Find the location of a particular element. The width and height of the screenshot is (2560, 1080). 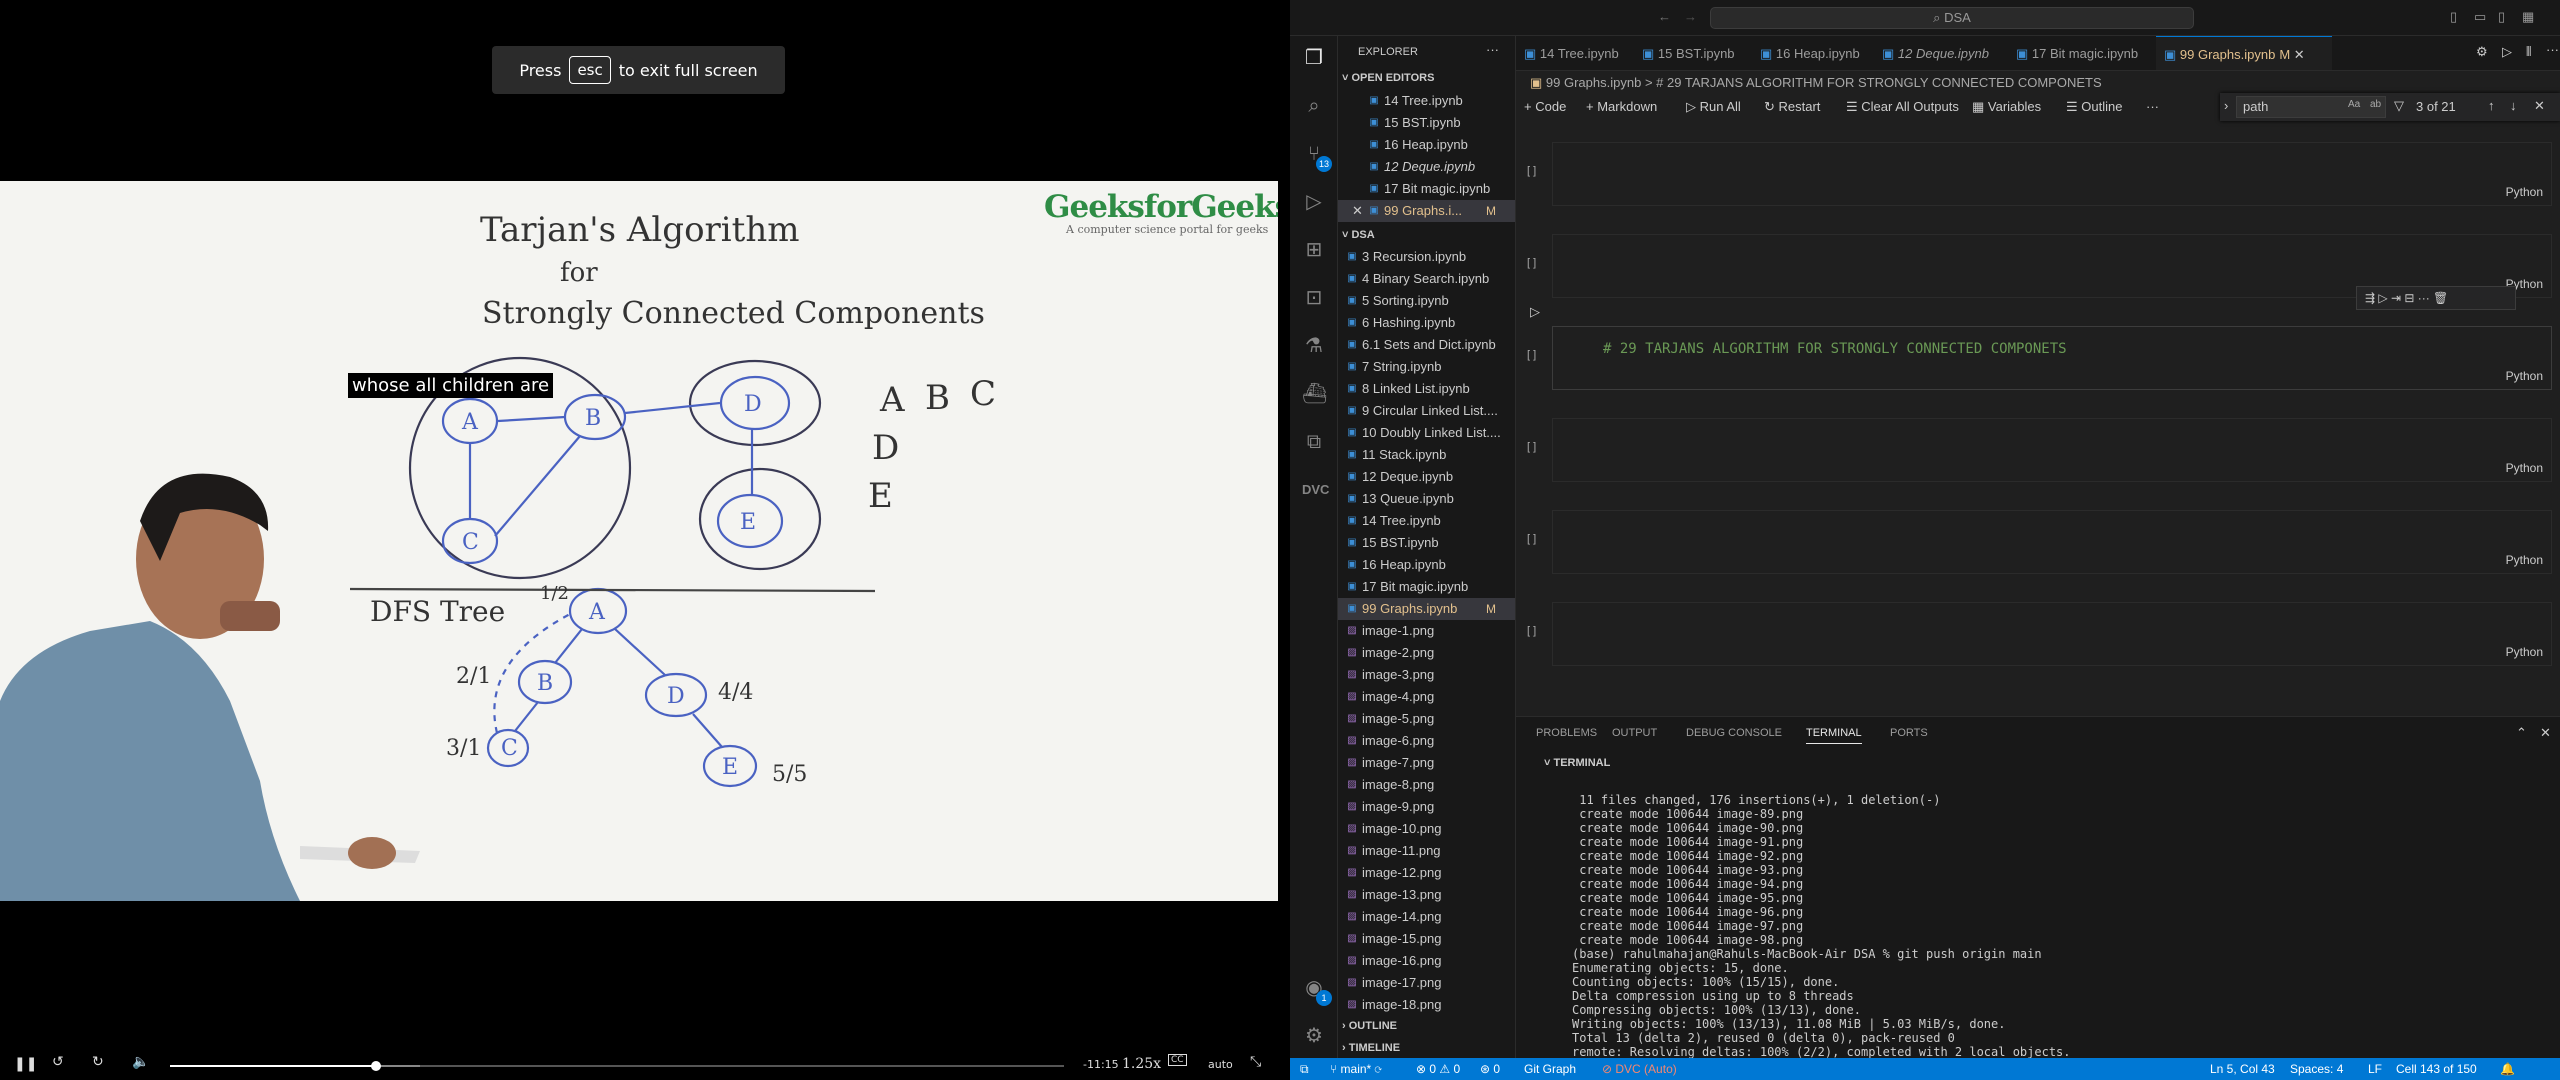

testing-icon: ⚗ is located at coordinates (1314, 346).